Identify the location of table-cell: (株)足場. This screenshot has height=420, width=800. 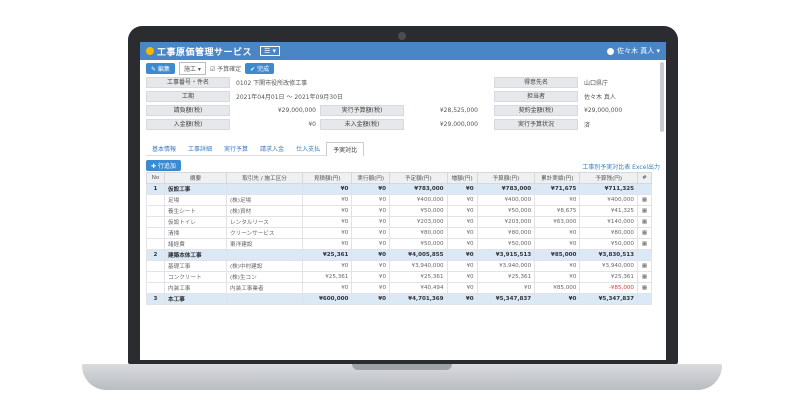
(264, 200).